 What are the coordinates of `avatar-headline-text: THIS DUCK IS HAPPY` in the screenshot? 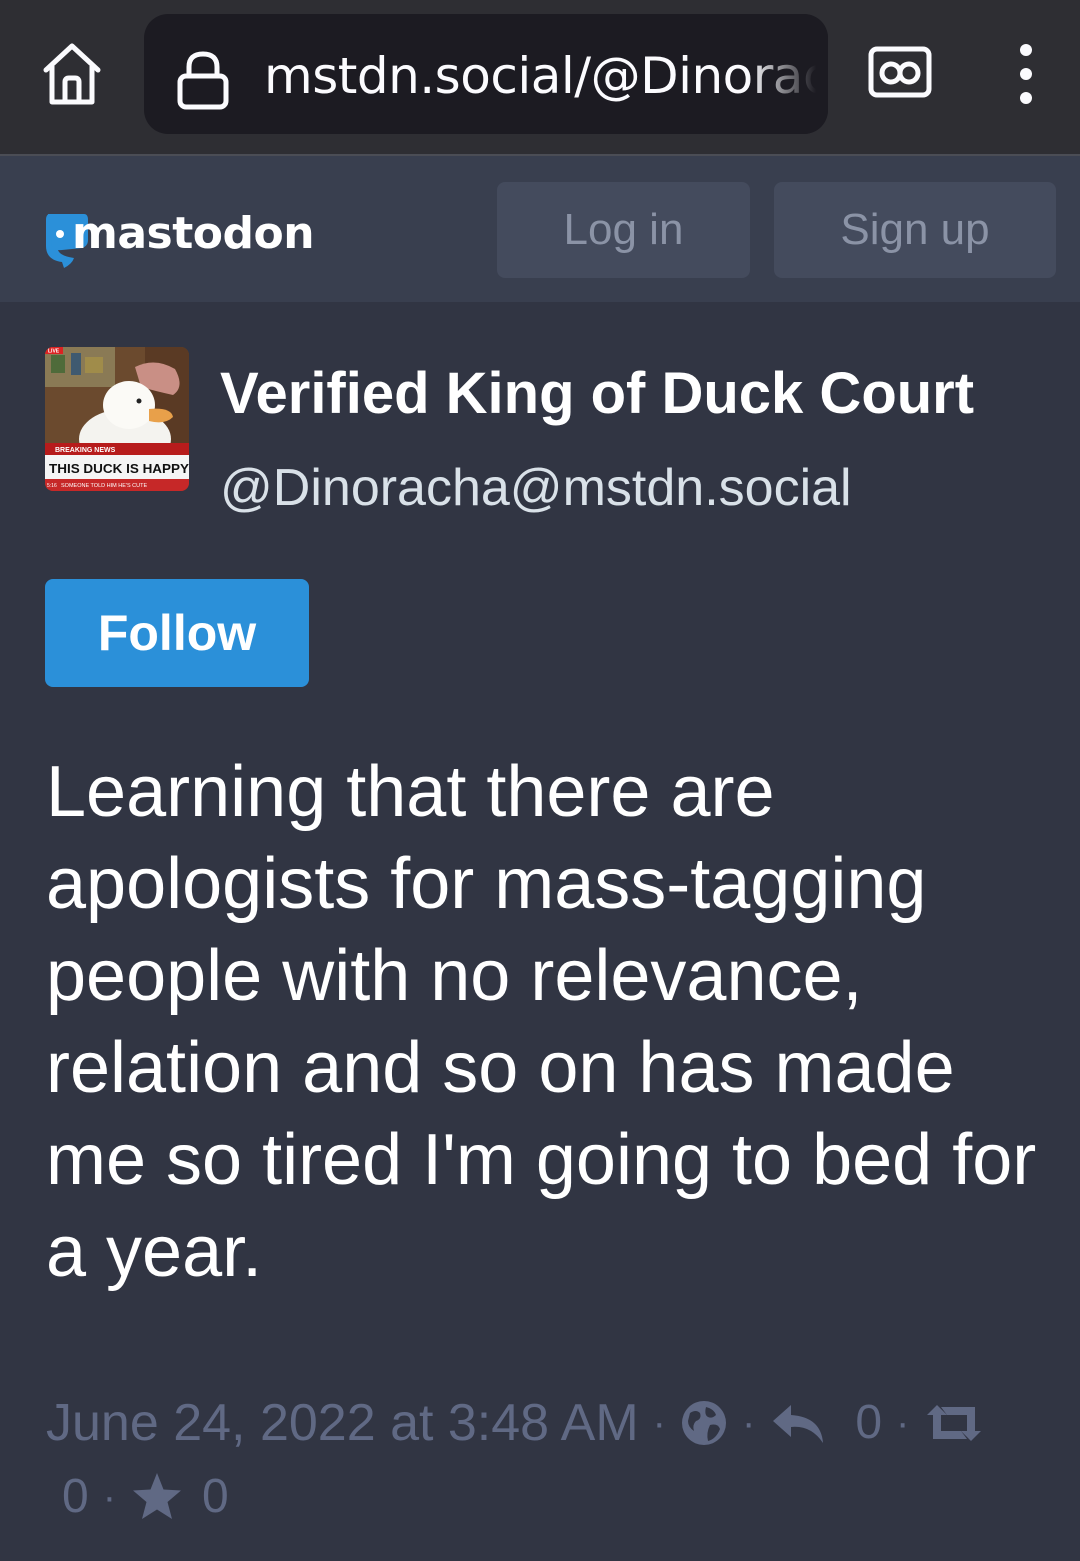 It's located at (119, 468).